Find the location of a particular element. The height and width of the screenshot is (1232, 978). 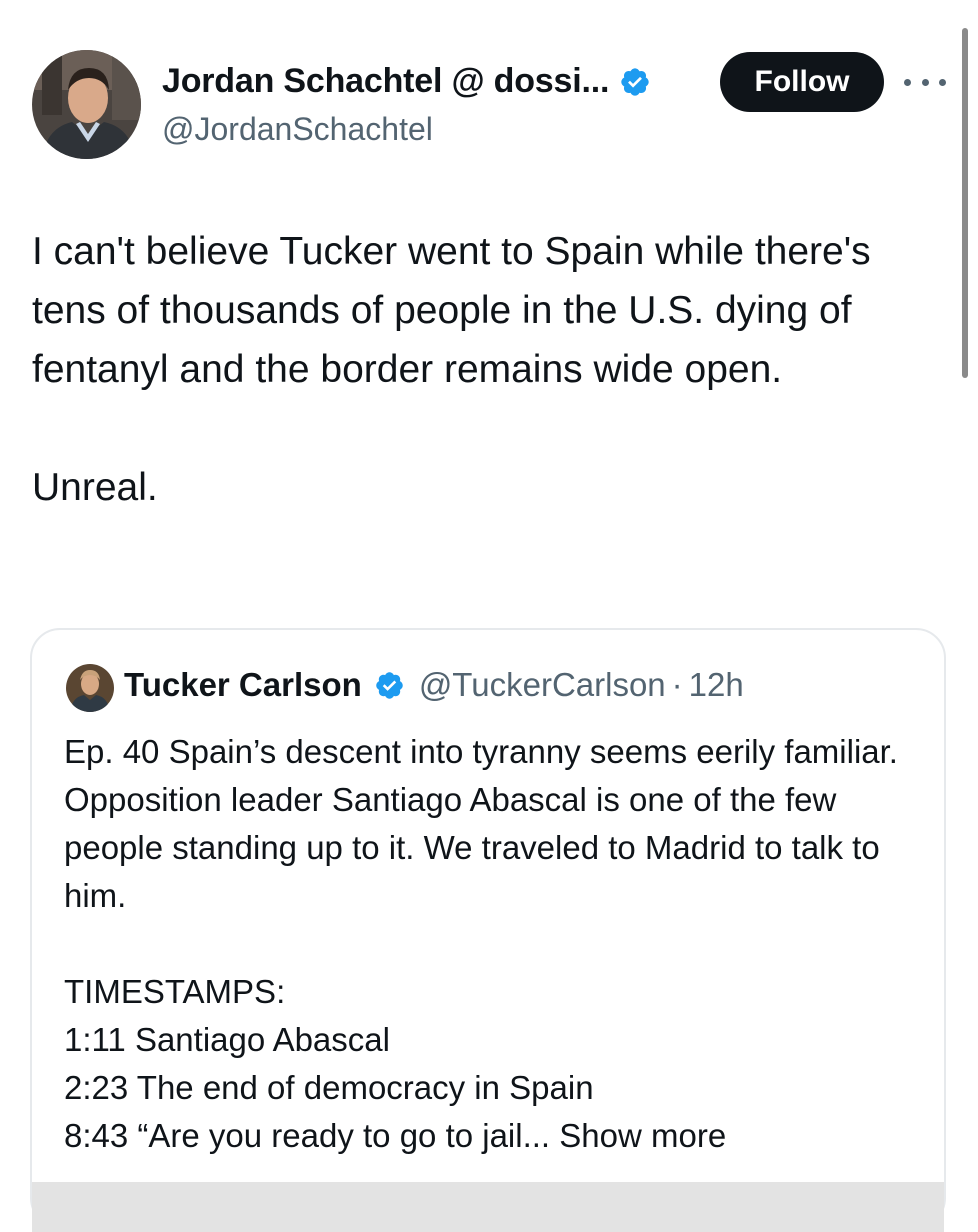

more-options-icon is located at coordinates (925, 82).